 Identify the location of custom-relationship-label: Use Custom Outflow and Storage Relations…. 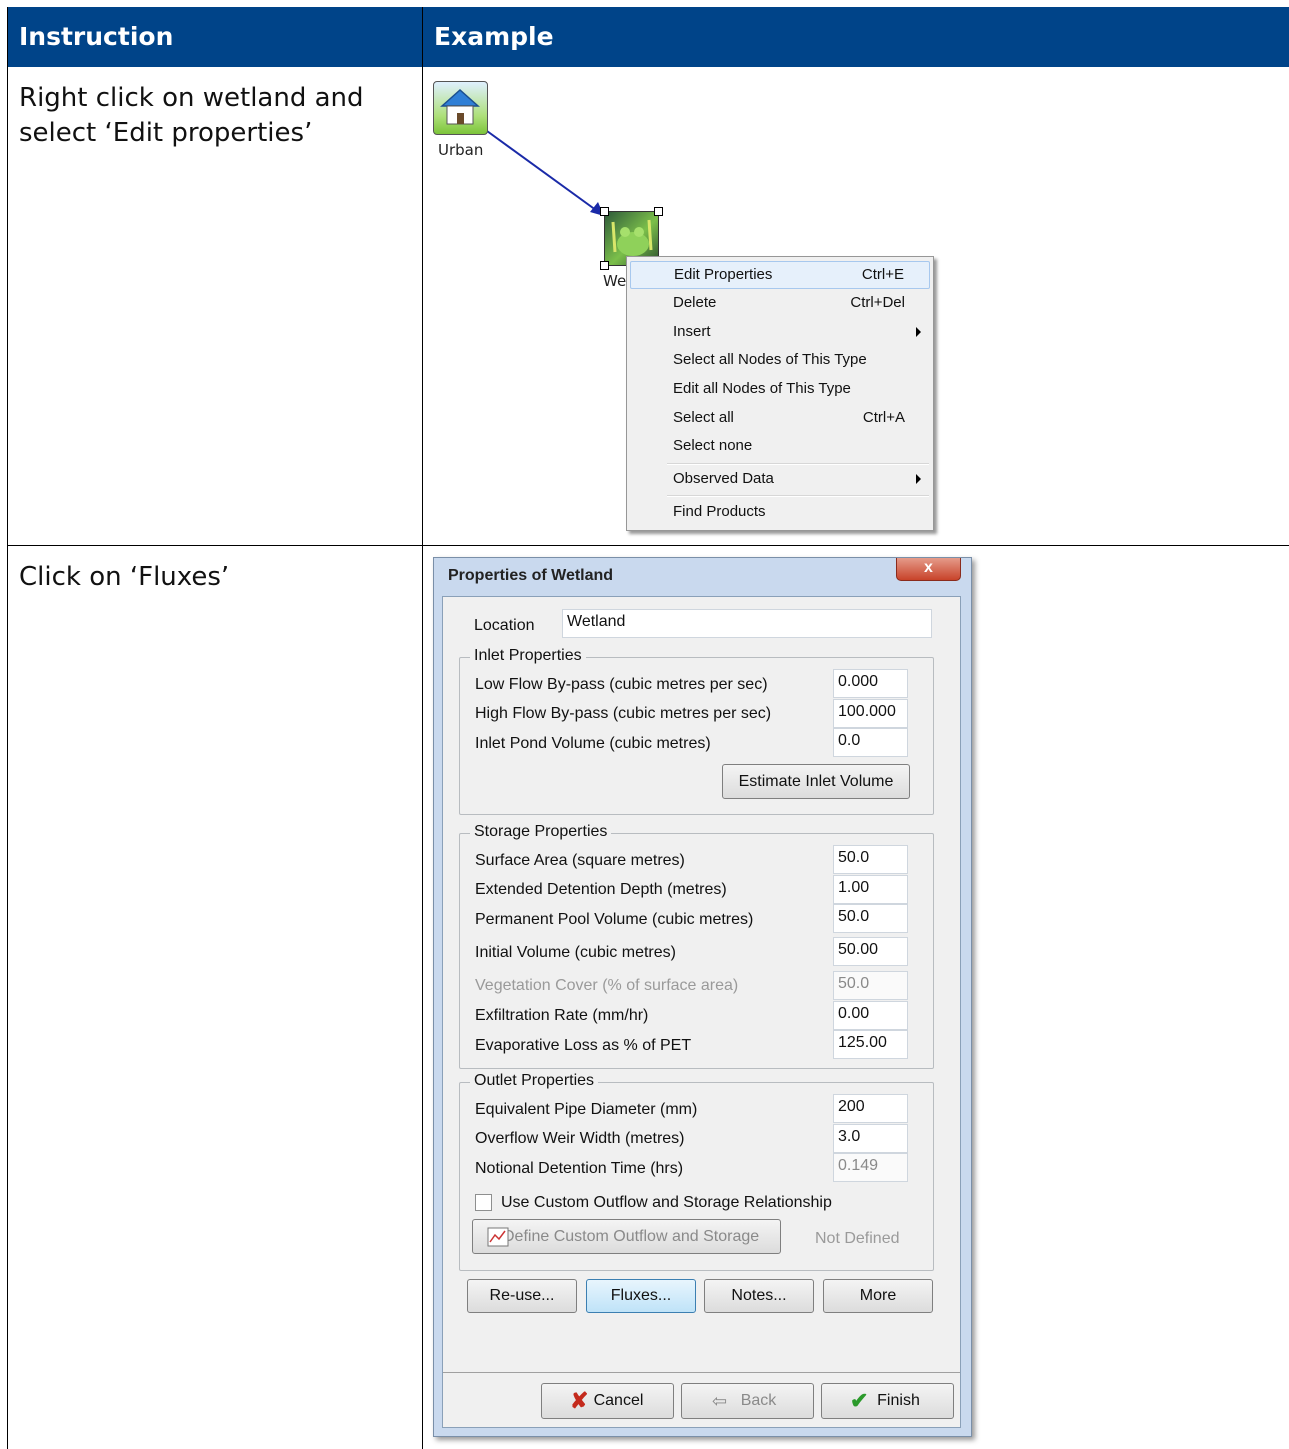
(666, 1202).